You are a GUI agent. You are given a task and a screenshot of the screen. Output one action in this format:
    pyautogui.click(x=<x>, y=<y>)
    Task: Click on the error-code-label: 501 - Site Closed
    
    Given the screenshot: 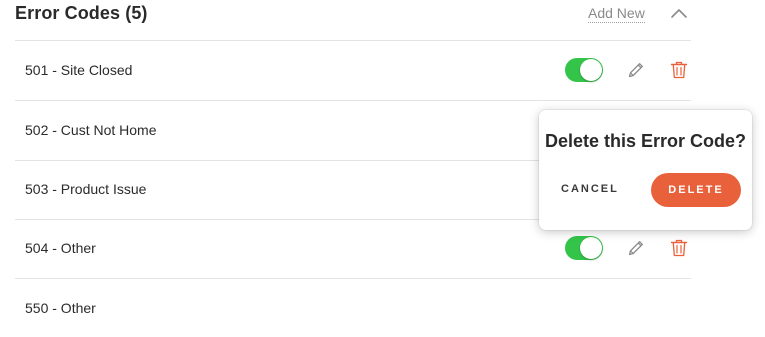 What is the action you would take?
    pyautogui.click(x=79, y=70)
    